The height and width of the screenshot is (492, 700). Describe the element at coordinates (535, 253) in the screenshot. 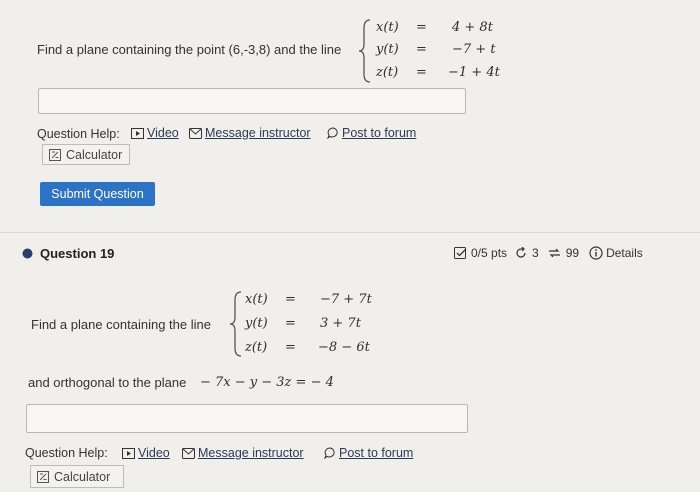

I see `retries-count: 3` at that location.